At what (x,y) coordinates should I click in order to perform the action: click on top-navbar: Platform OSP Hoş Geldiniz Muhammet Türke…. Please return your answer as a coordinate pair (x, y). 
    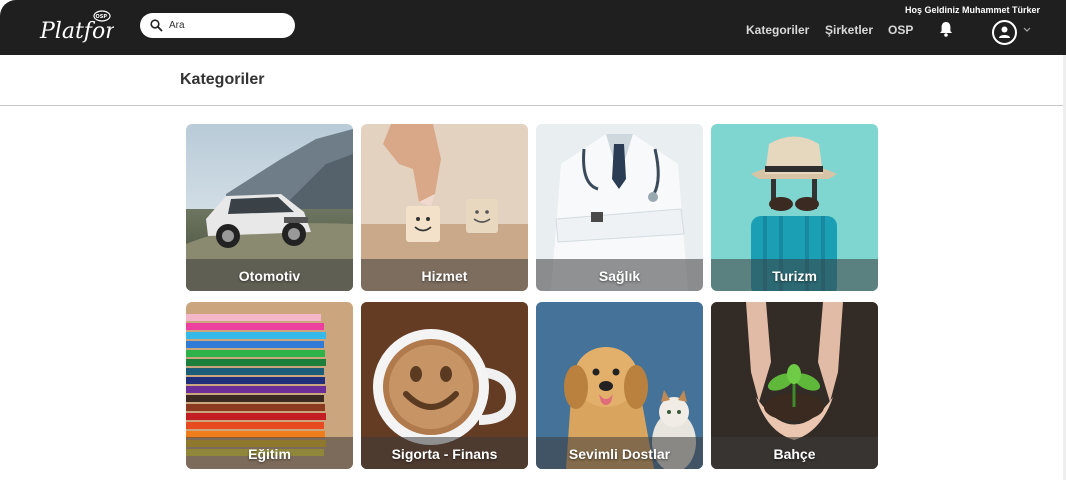
    Looking at the image, I should click on (533, 27).